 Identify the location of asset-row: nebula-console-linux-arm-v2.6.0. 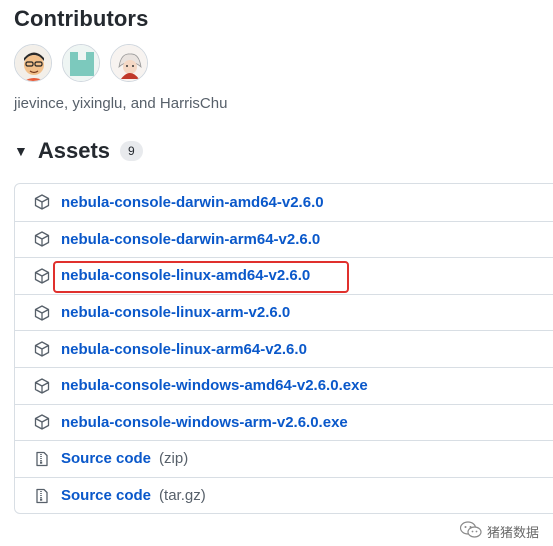
(284, 312).